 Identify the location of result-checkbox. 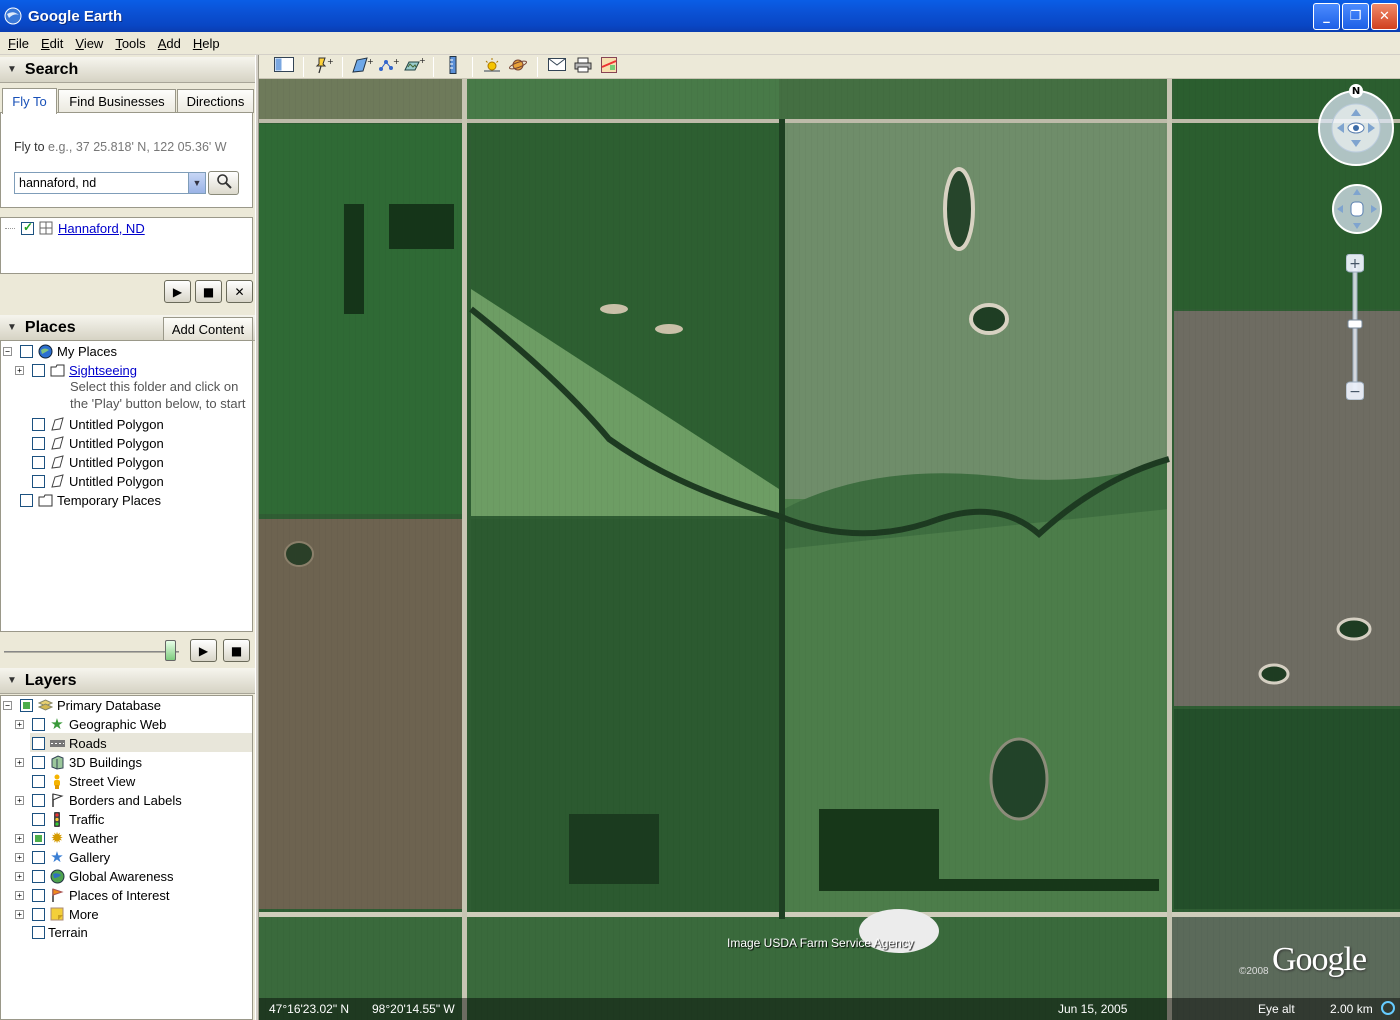
(27, 227).